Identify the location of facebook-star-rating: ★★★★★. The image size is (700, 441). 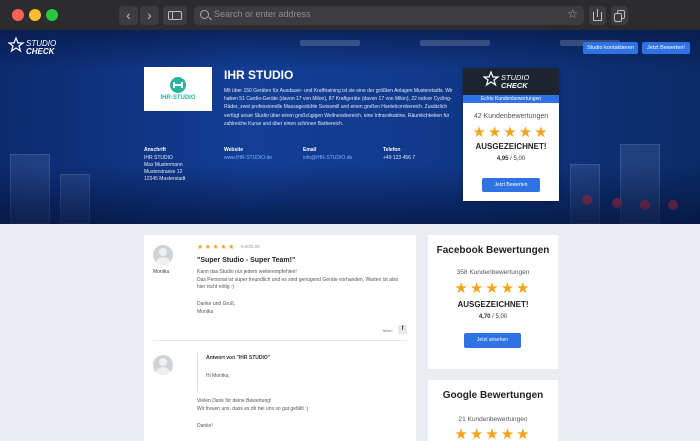
(493, 288).